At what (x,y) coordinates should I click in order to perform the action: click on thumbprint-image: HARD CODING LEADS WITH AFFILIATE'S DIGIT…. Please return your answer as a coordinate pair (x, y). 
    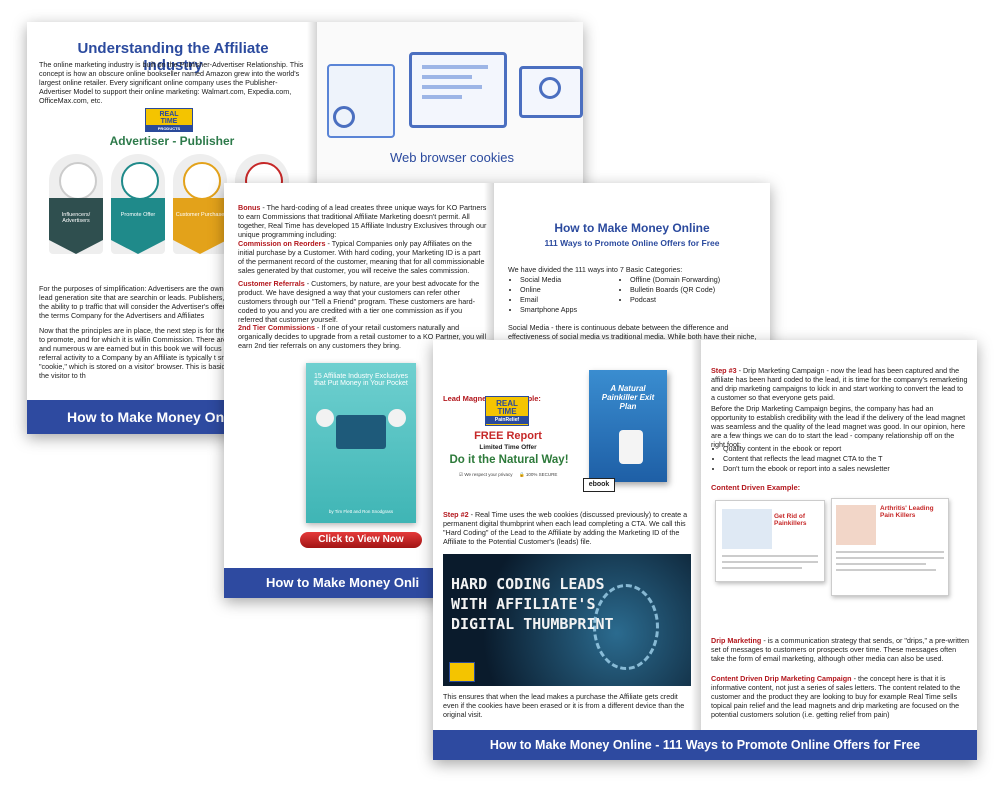
    Looking at the image, I should click on (567, 620).